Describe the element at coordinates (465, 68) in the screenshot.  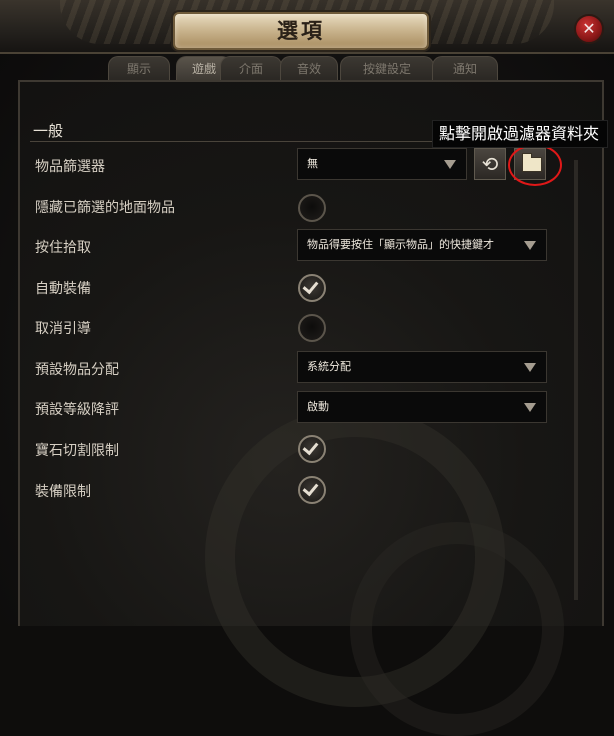
I see `tab-notifications: 通知` at that location.